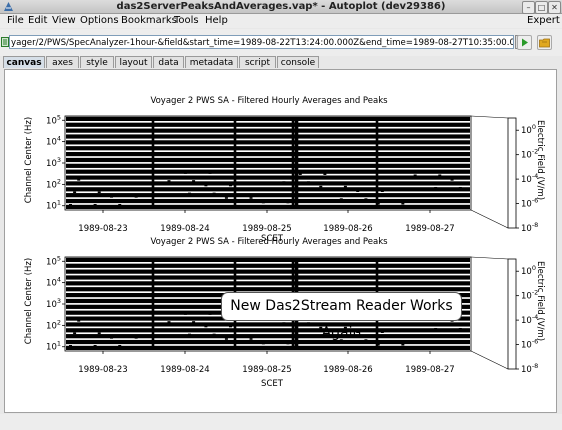  I want to click on expert-mode-menu: Expert, so click(543, 21).